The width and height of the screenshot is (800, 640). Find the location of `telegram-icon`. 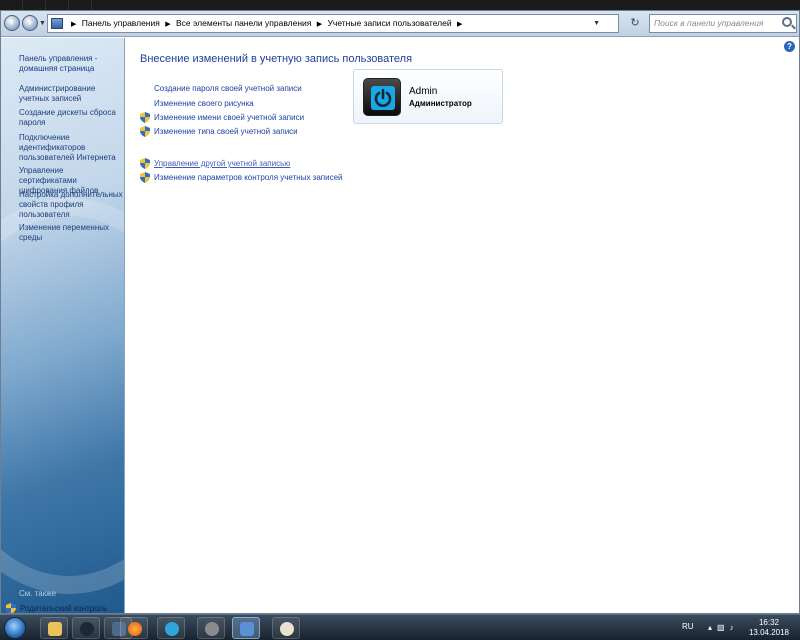

telegram-icon is located at coordinates (172, 629).